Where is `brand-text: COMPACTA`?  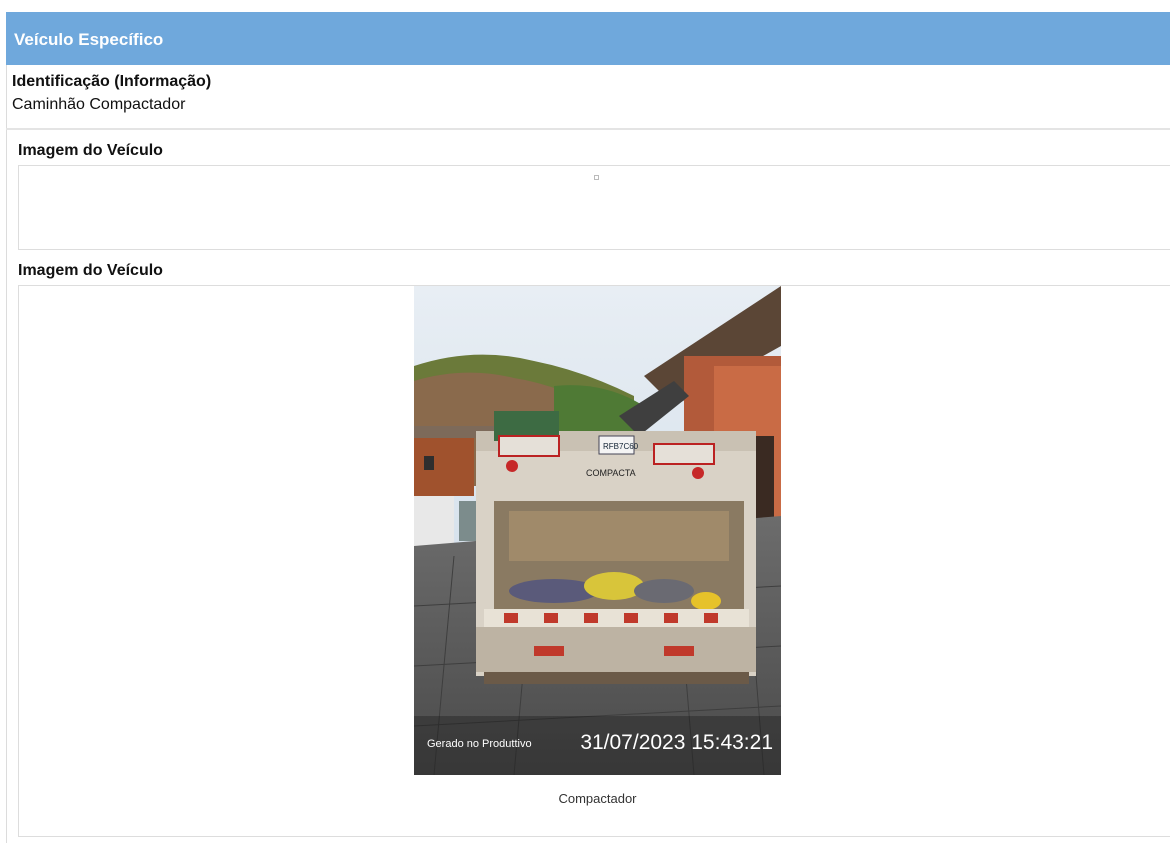
brand-text: COMPACTA is located at coordinates (611, 473).